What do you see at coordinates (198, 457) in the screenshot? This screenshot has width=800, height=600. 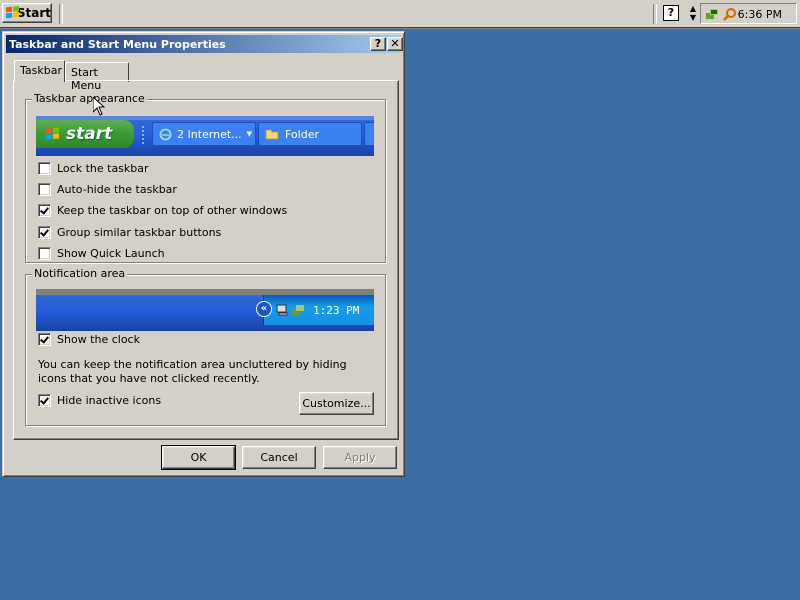 I see `ok-button: OK` at bounding box center [198, 457].